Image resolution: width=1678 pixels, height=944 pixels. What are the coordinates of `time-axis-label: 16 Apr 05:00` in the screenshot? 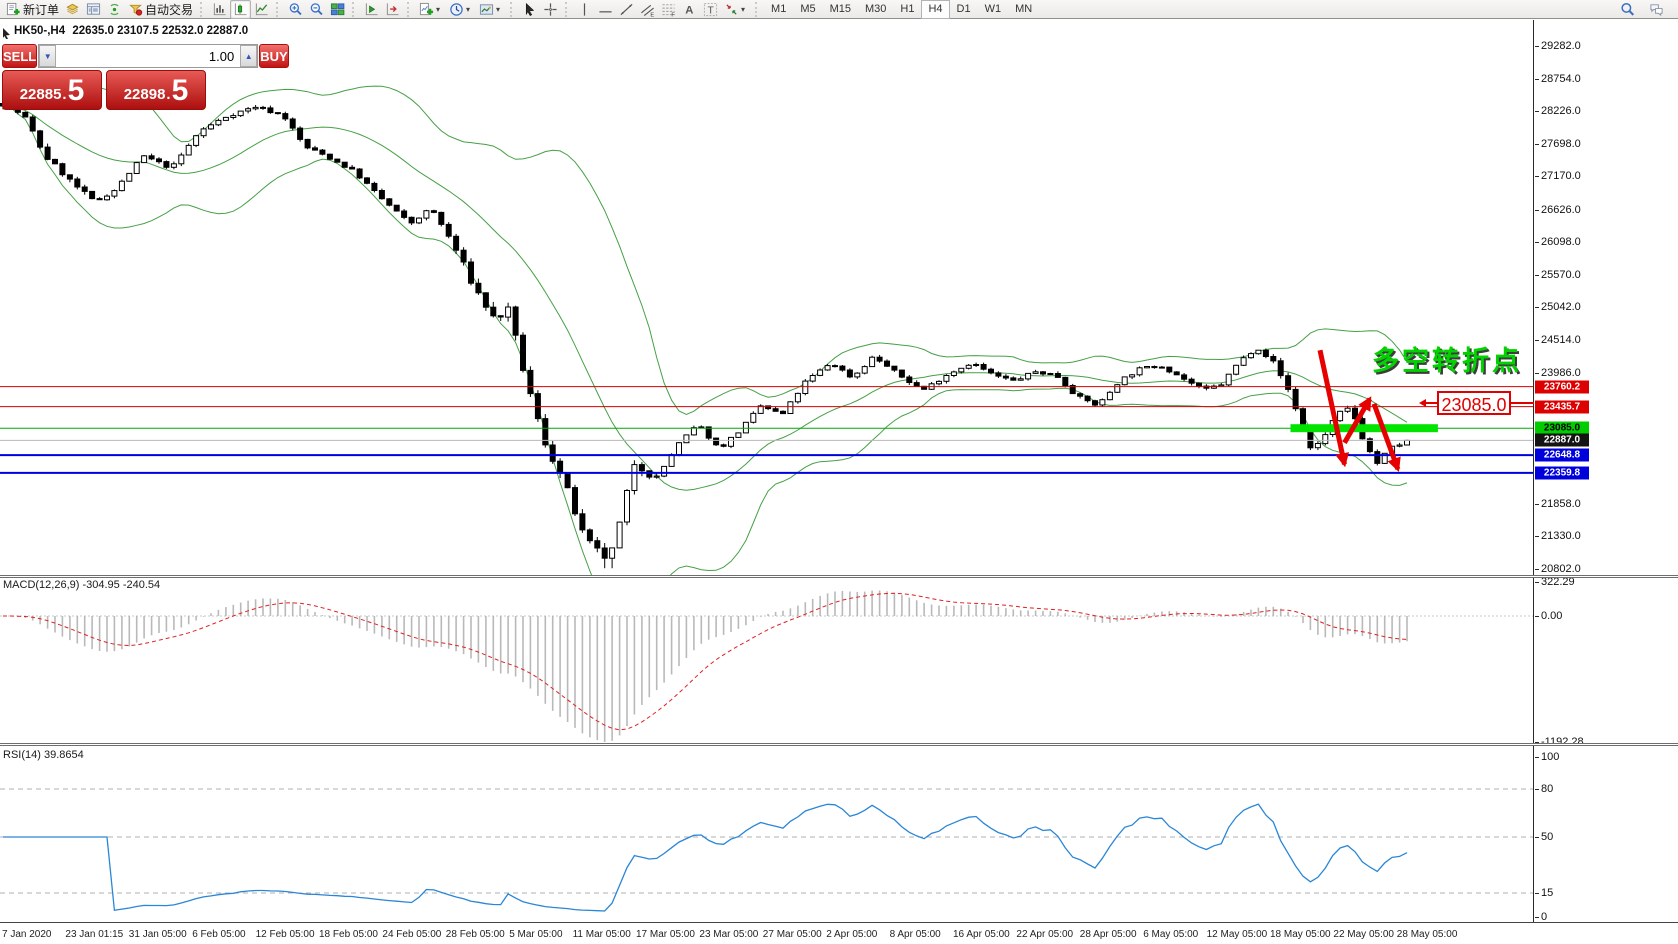 It's located at (981, 934).